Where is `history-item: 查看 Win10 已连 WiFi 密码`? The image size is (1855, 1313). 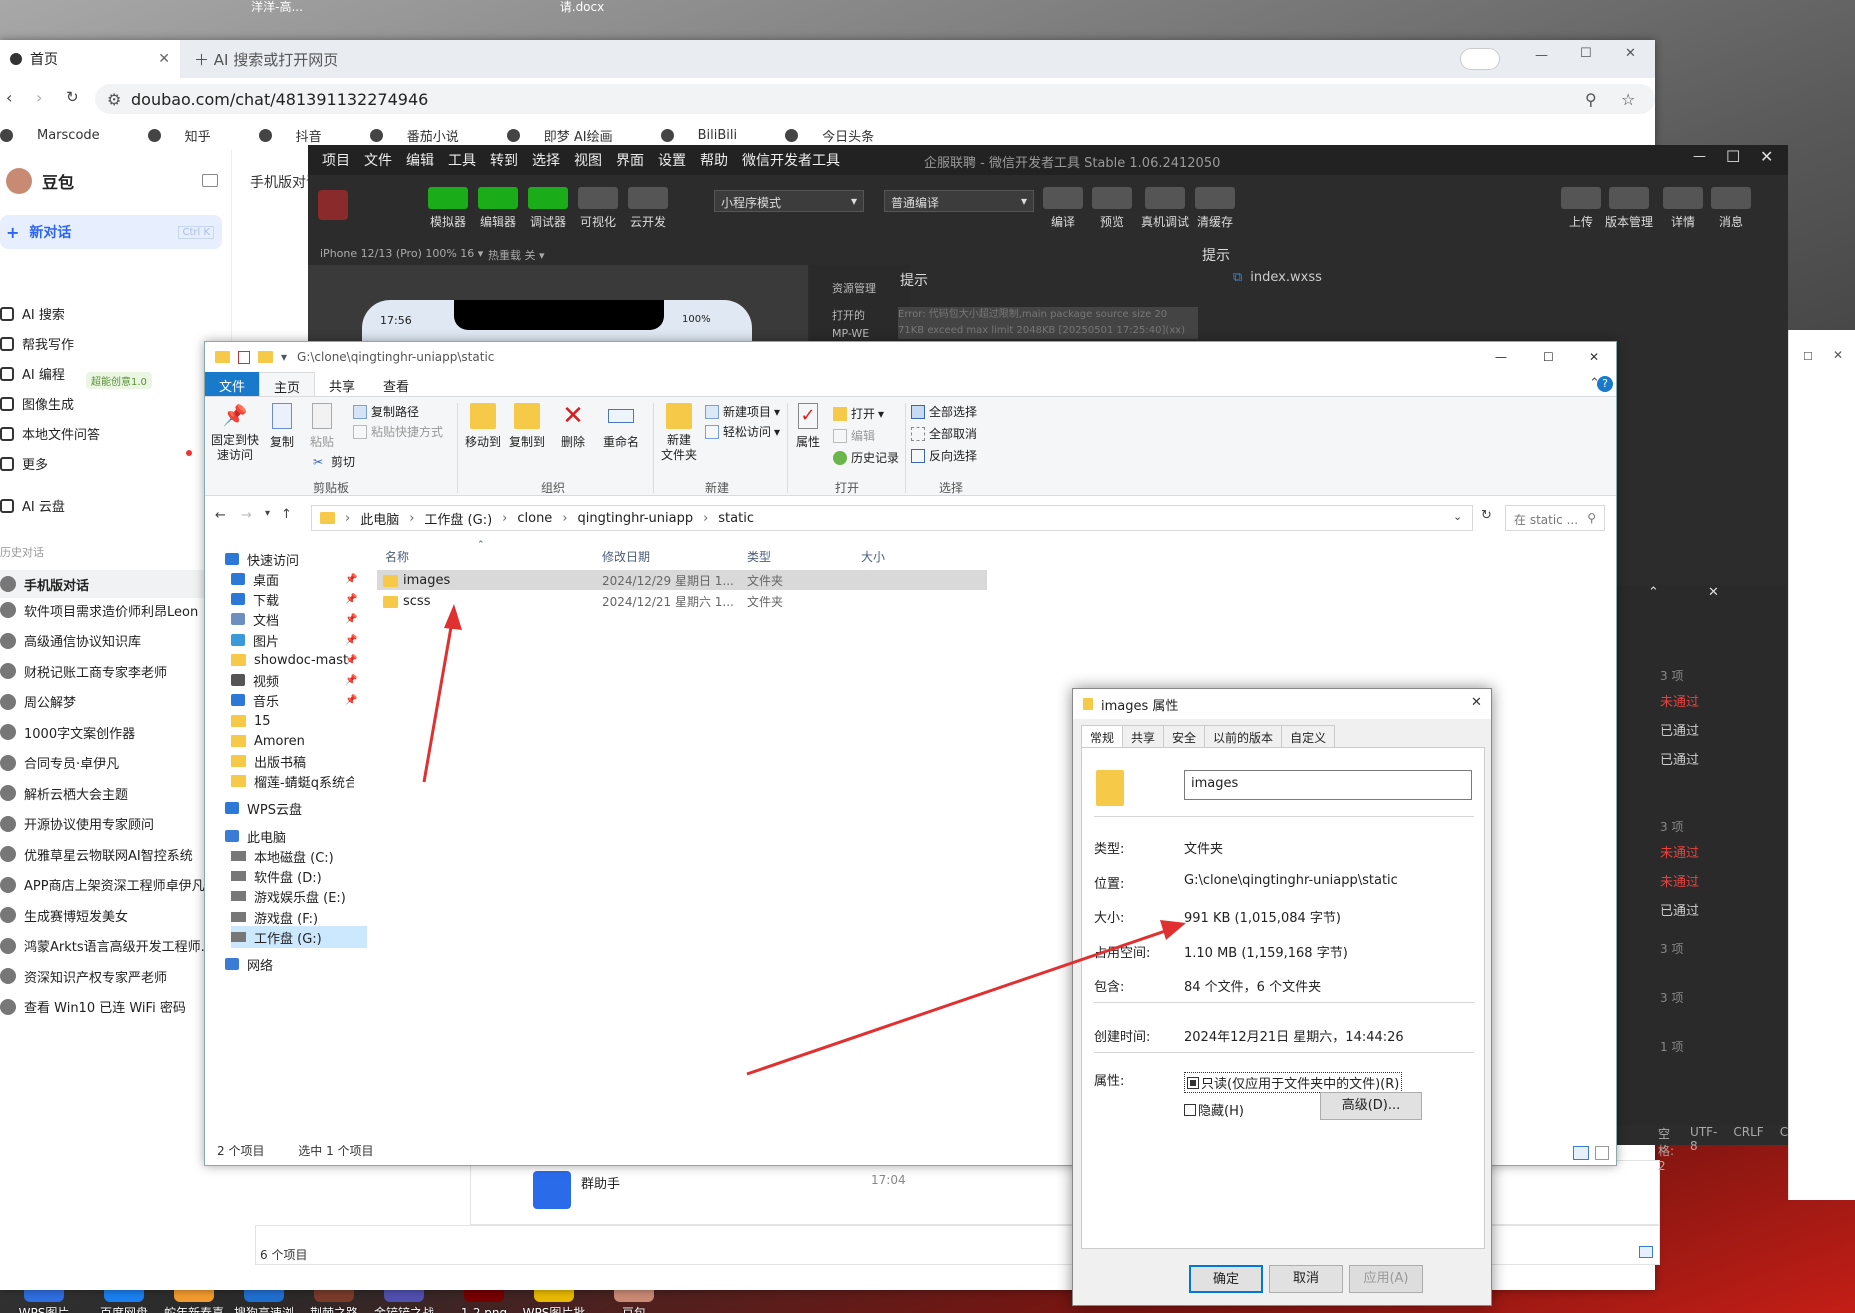 history-item: 查看 Win10 已连 WiFi 密码 is located at coordinates (93, 1006).